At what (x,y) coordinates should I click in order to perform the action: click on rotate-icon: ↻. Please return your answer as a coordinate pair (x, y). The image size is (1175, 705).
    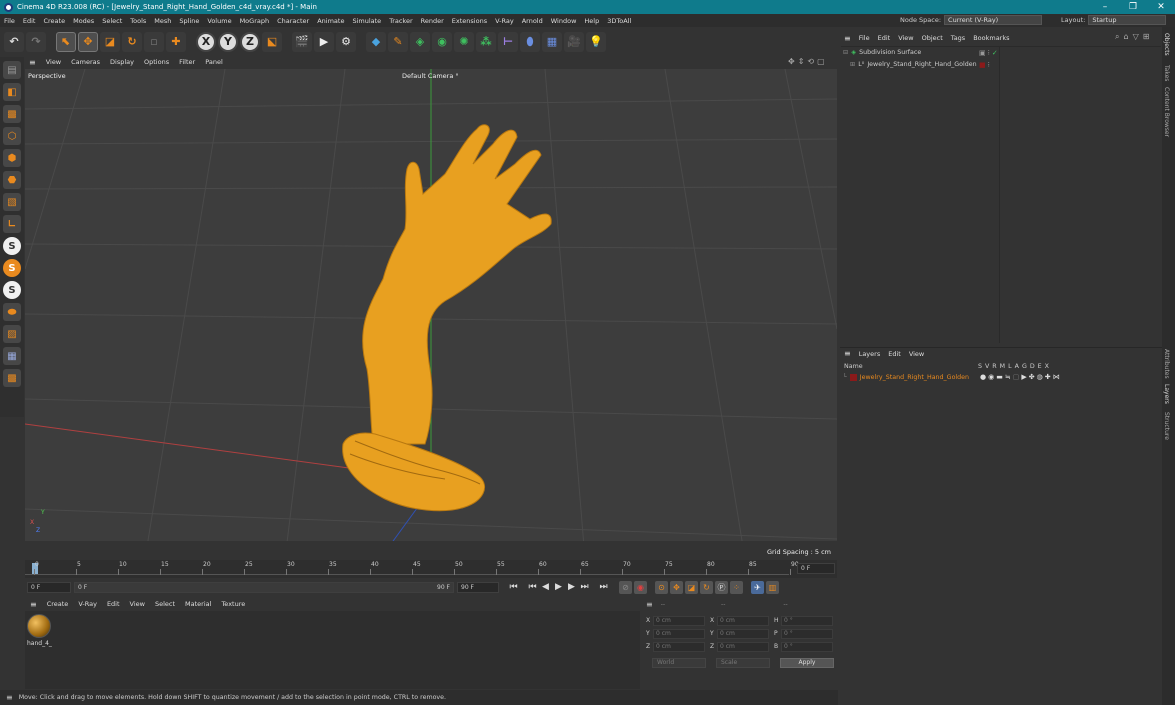
    Looking at the image, I should click on (132, 41).